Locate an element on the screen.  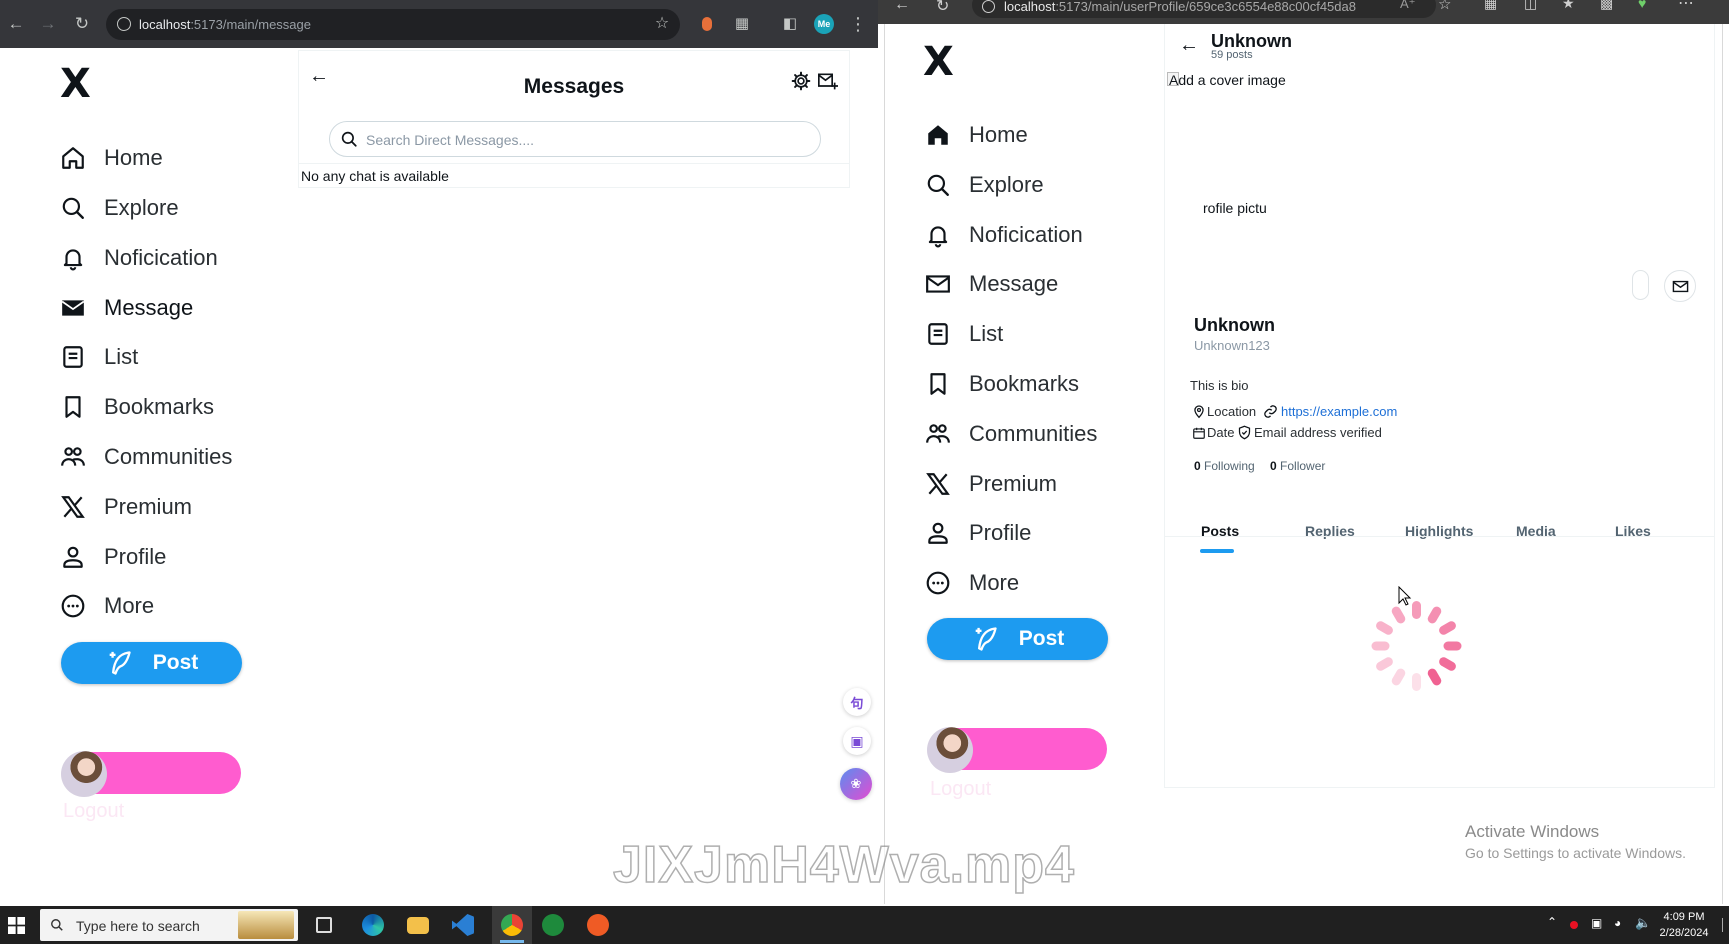
more-options-button is located at coordinates (1640, 285).